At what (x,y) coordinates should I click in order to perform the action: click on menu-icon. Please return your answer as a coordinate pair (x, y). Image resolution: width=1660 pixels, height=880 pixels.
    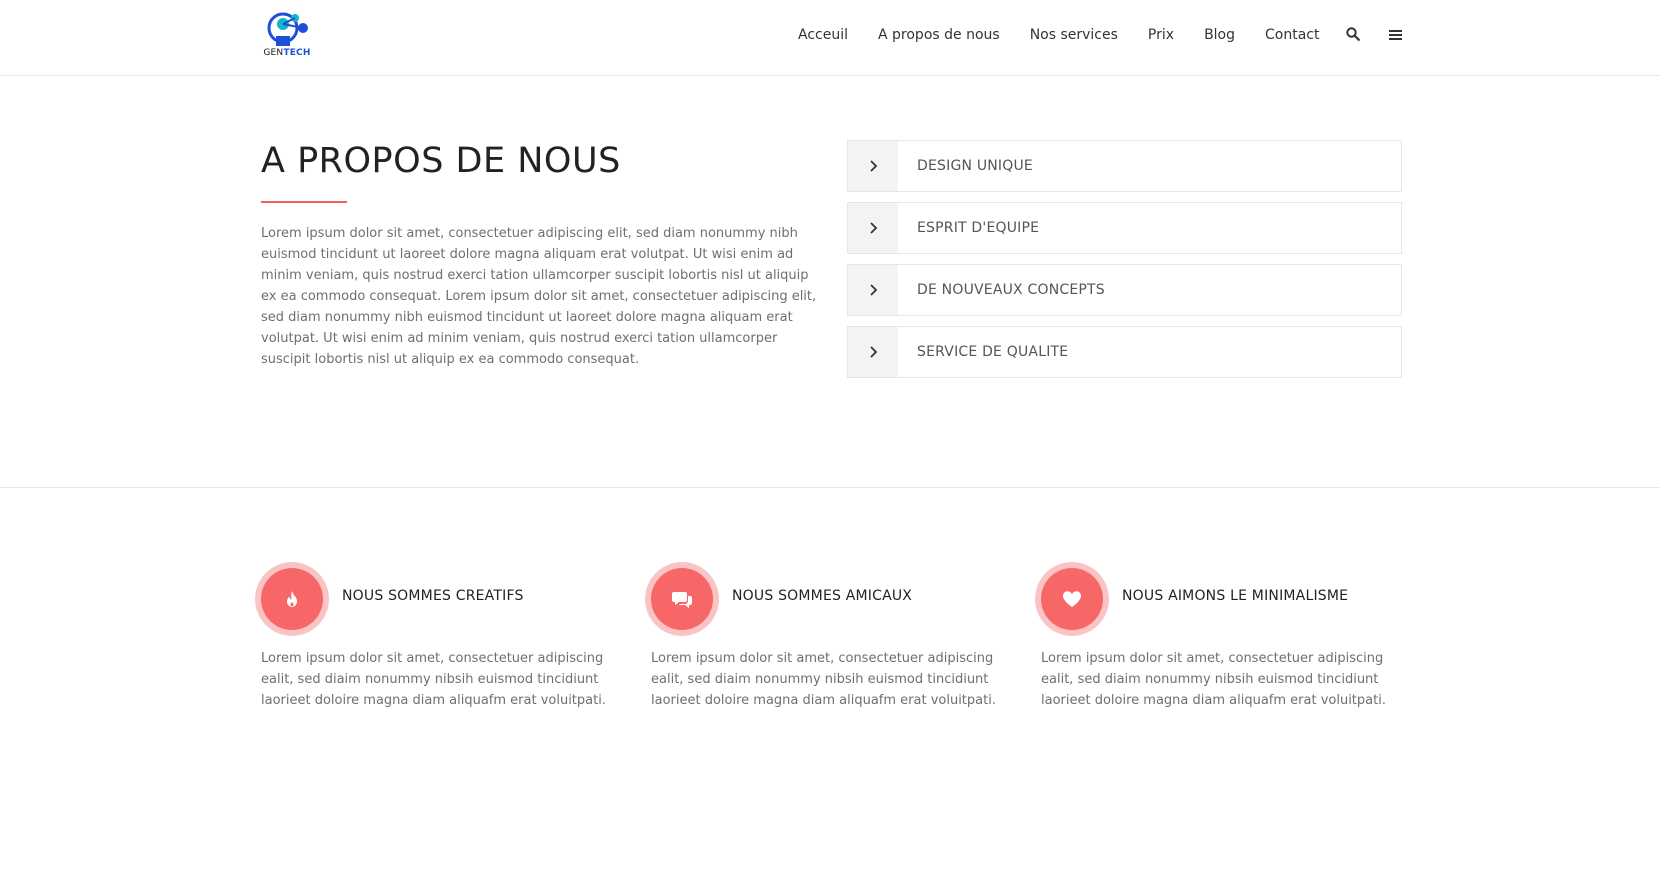
    Looking at the image, I should click on (1395, 35).